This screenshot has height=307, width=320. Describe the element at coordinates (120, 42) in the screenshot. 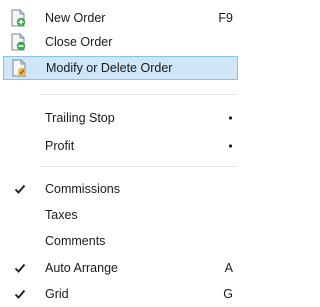

I see `menu-item-close-order: Close Order` at that location.